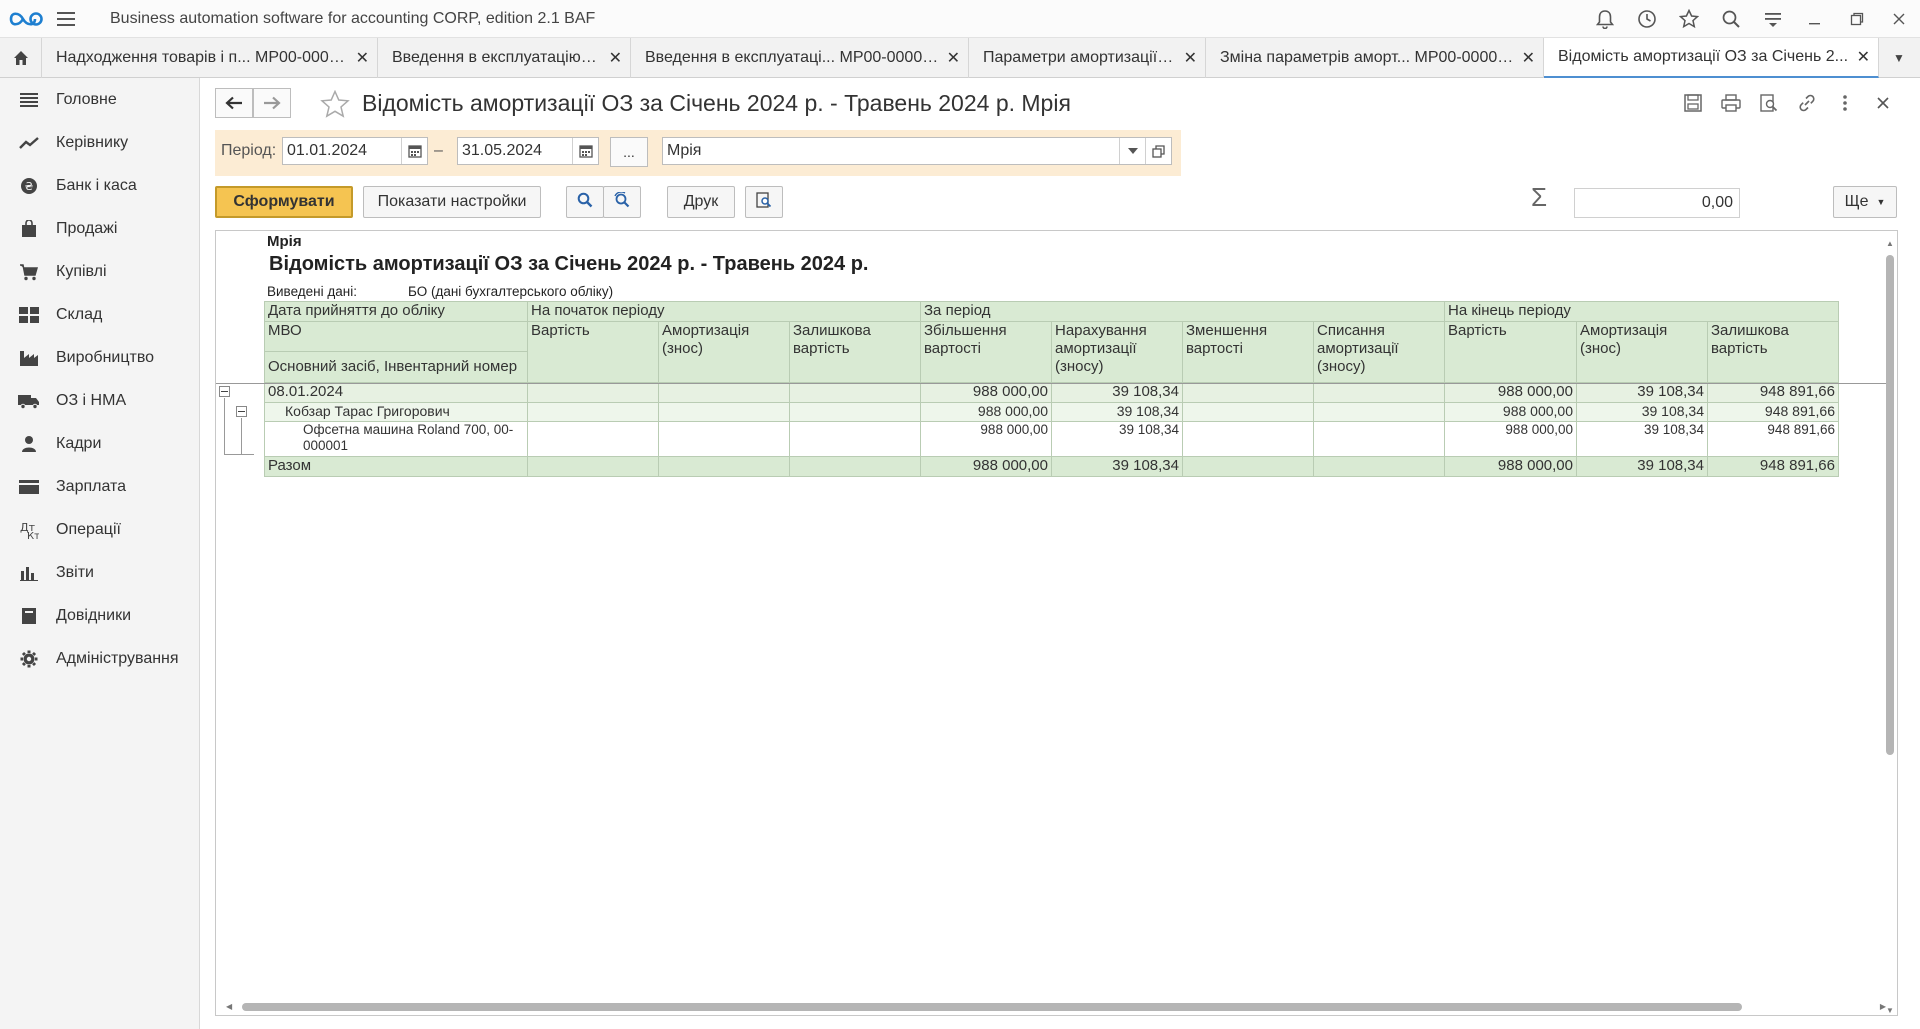 The image size is (1920, 1029). I want to click on sidebar-item-label: Купівлі, so click(81, 271).